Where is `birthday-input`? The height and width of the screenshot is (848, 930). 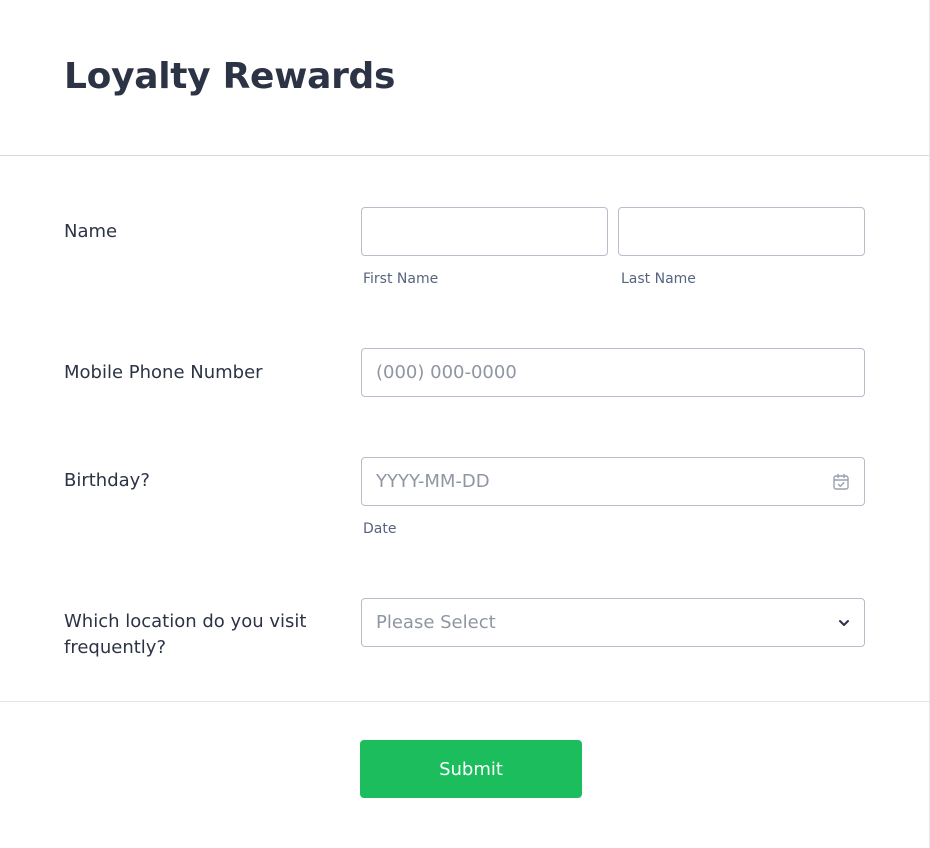
birthday-input is located at coordinates (613, 481).